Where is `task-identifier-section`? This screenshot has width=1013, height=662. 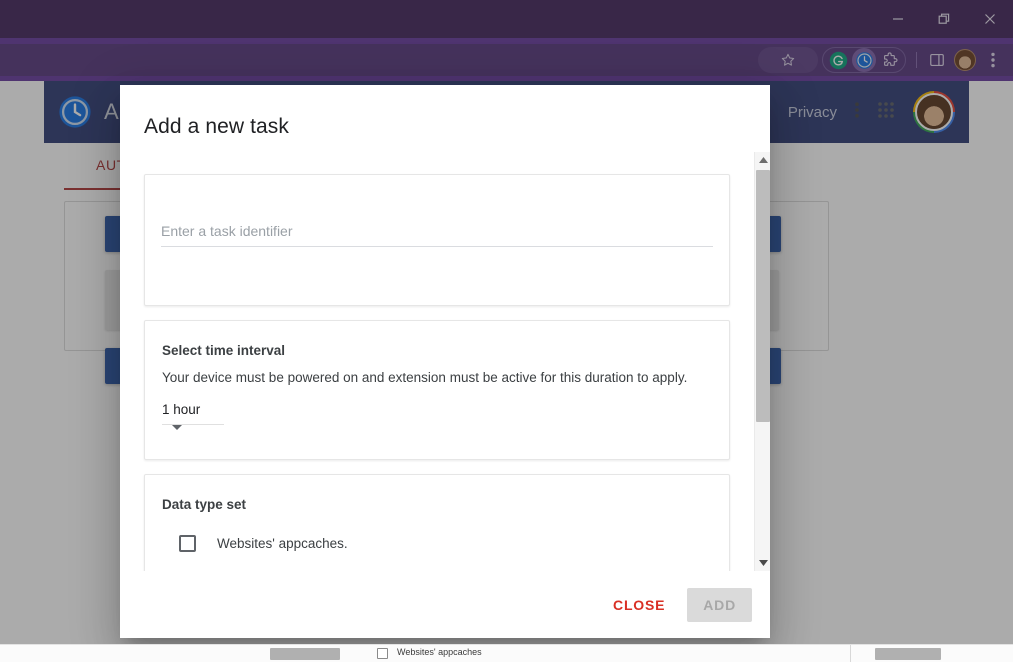
task-identifier-section is located at coordinates (437, 240).